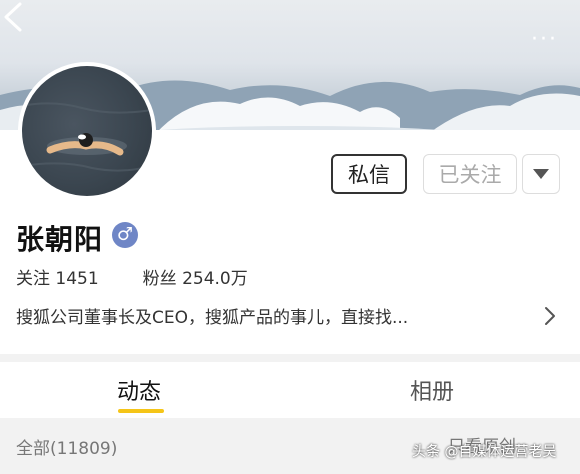  What do you see at coordinates (139, 390) in the screenshot?
I see `tab-feed: 动态` at bounding box center [139, 390].